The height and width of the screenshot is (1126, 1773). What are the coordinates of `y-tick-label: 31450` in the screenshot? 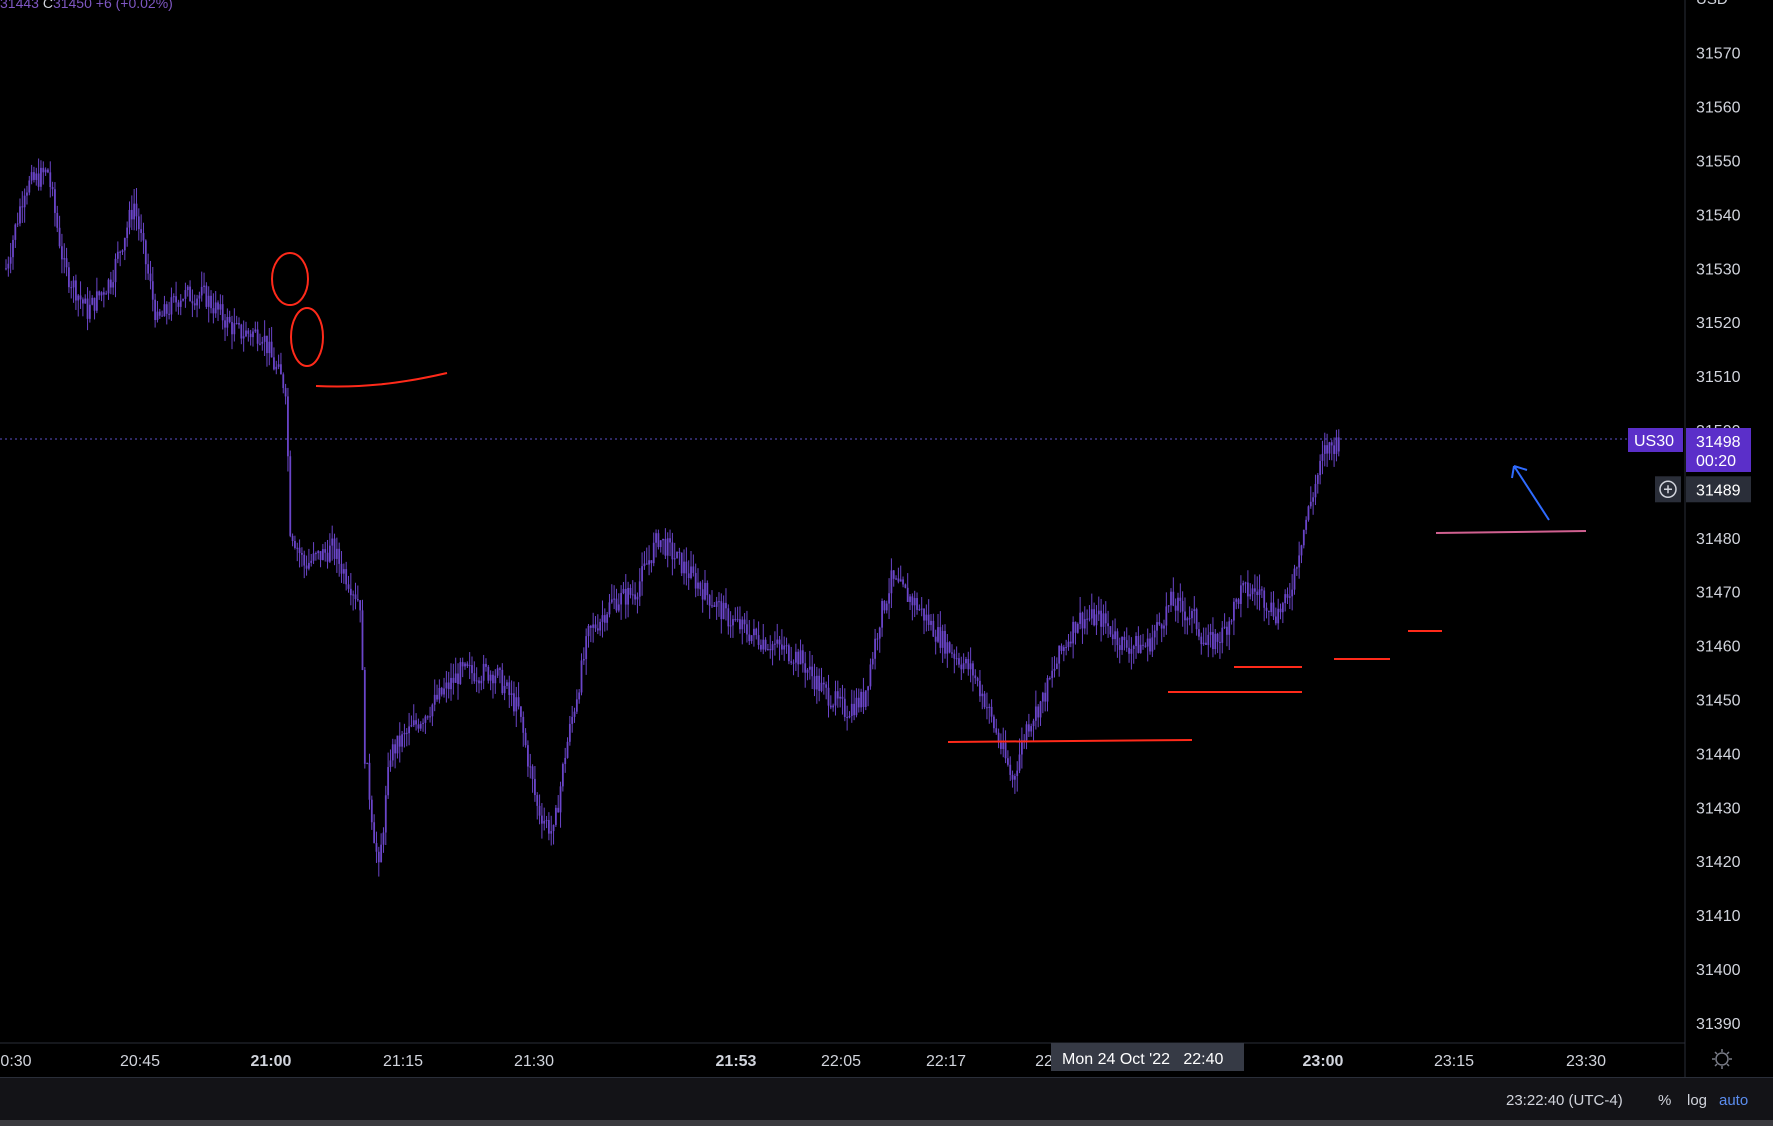 It's located at (1718, 701).